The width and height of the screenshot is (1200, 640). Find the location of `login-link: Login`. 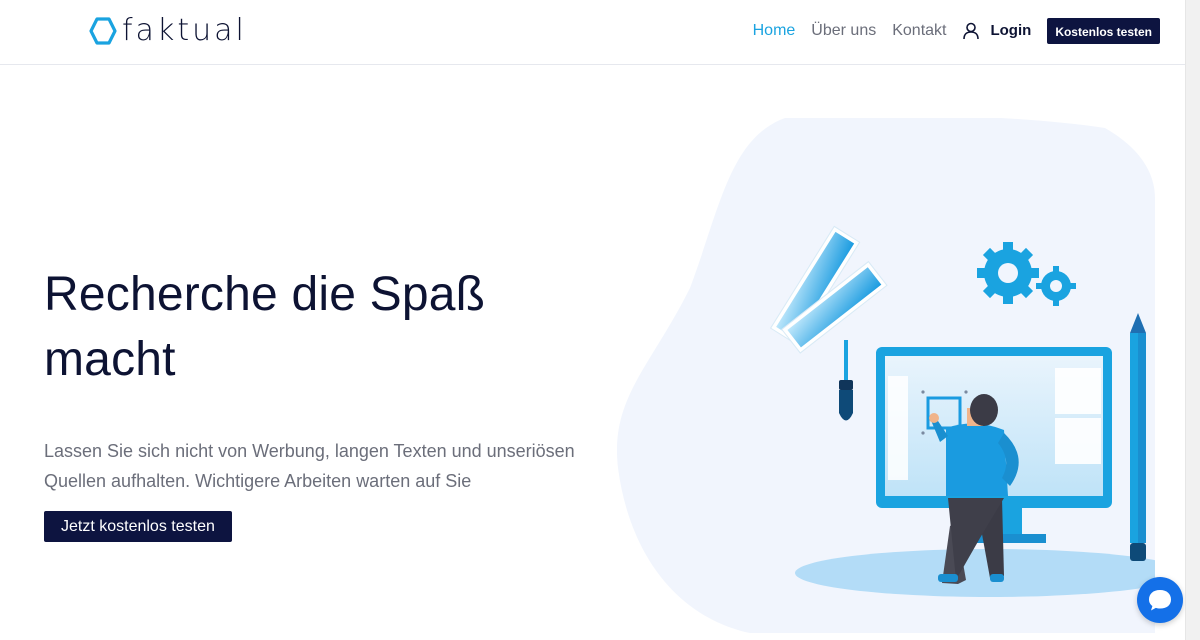

login-link: Login is located at coordinates (996, 31).